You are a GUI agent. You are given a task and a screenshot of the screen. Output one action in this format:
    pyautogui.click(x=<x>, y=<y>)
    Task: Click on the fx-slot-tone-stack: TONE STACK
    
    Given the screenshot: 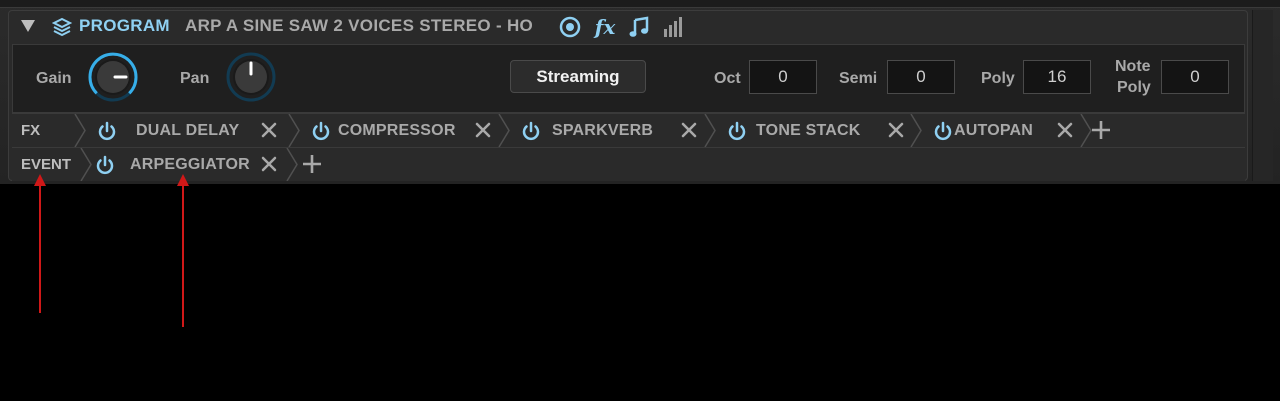 What is the action you would take?
    pyautogui.click(x=813, y=130)
    